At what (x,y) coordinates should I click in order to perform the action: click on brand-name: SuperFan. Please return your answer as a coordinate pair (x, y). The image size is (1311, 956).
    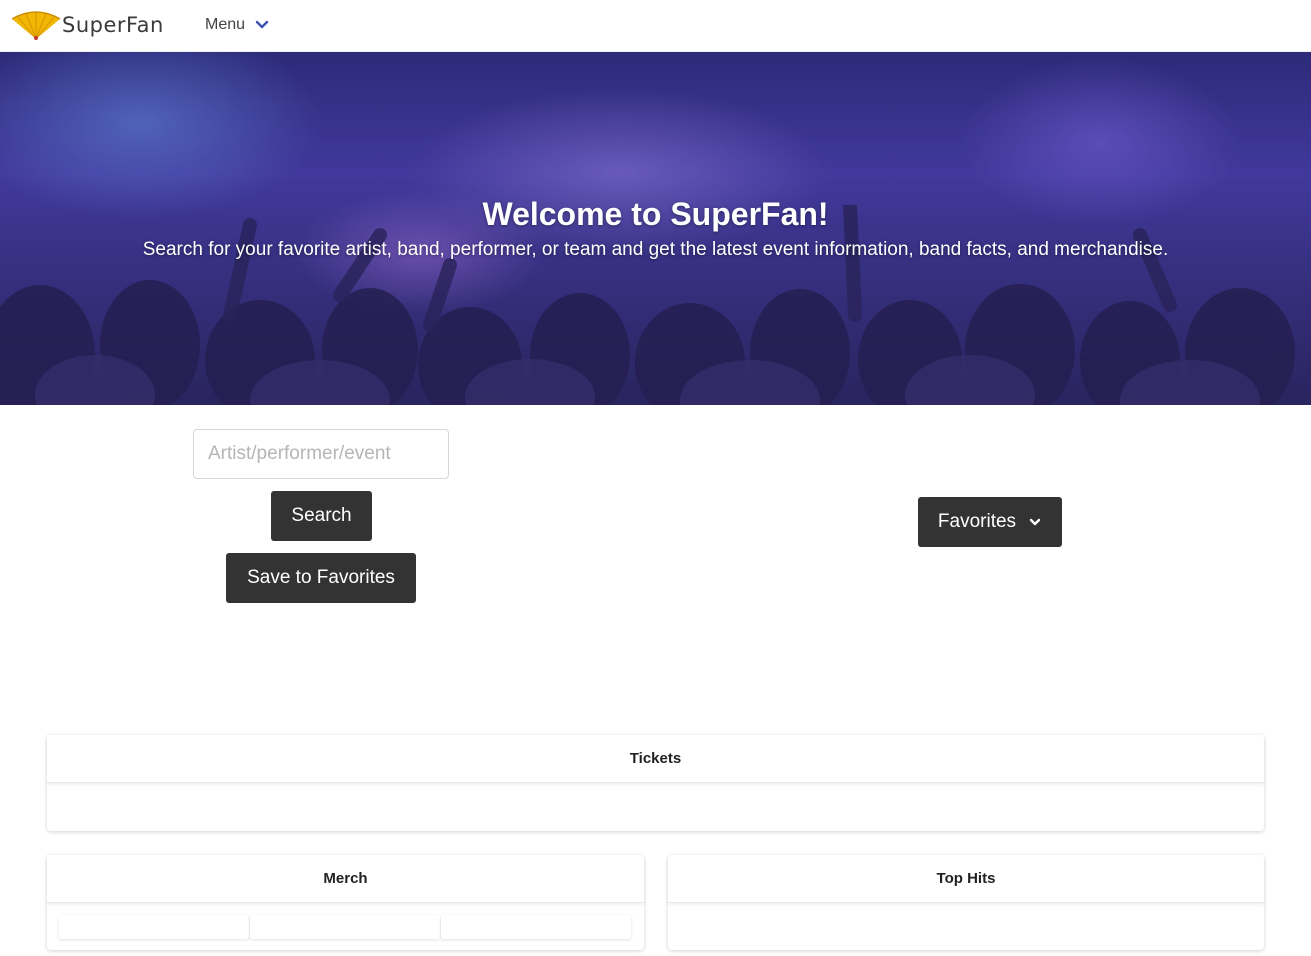
    Looking at the image, I should click on (113, 25).